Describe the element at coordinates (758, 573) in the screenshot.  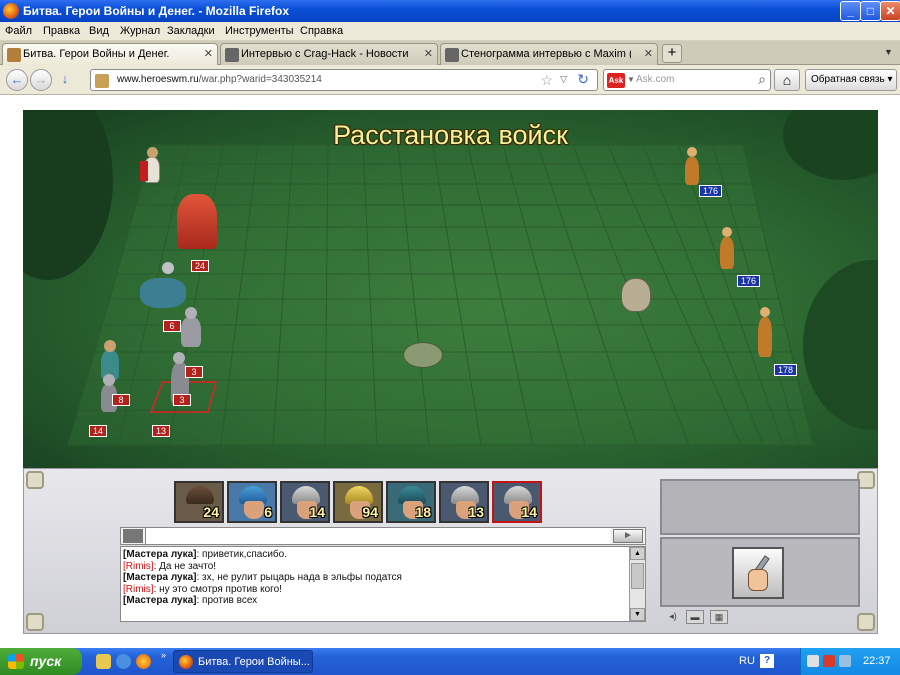
I see `attack-button` at that location.